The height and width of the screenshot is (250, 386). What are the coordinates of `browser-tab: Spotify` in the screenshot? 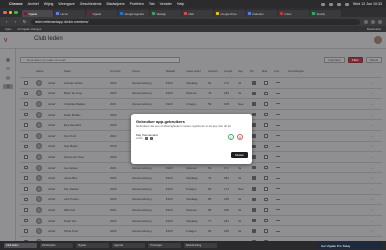 It's located at (325, 13).